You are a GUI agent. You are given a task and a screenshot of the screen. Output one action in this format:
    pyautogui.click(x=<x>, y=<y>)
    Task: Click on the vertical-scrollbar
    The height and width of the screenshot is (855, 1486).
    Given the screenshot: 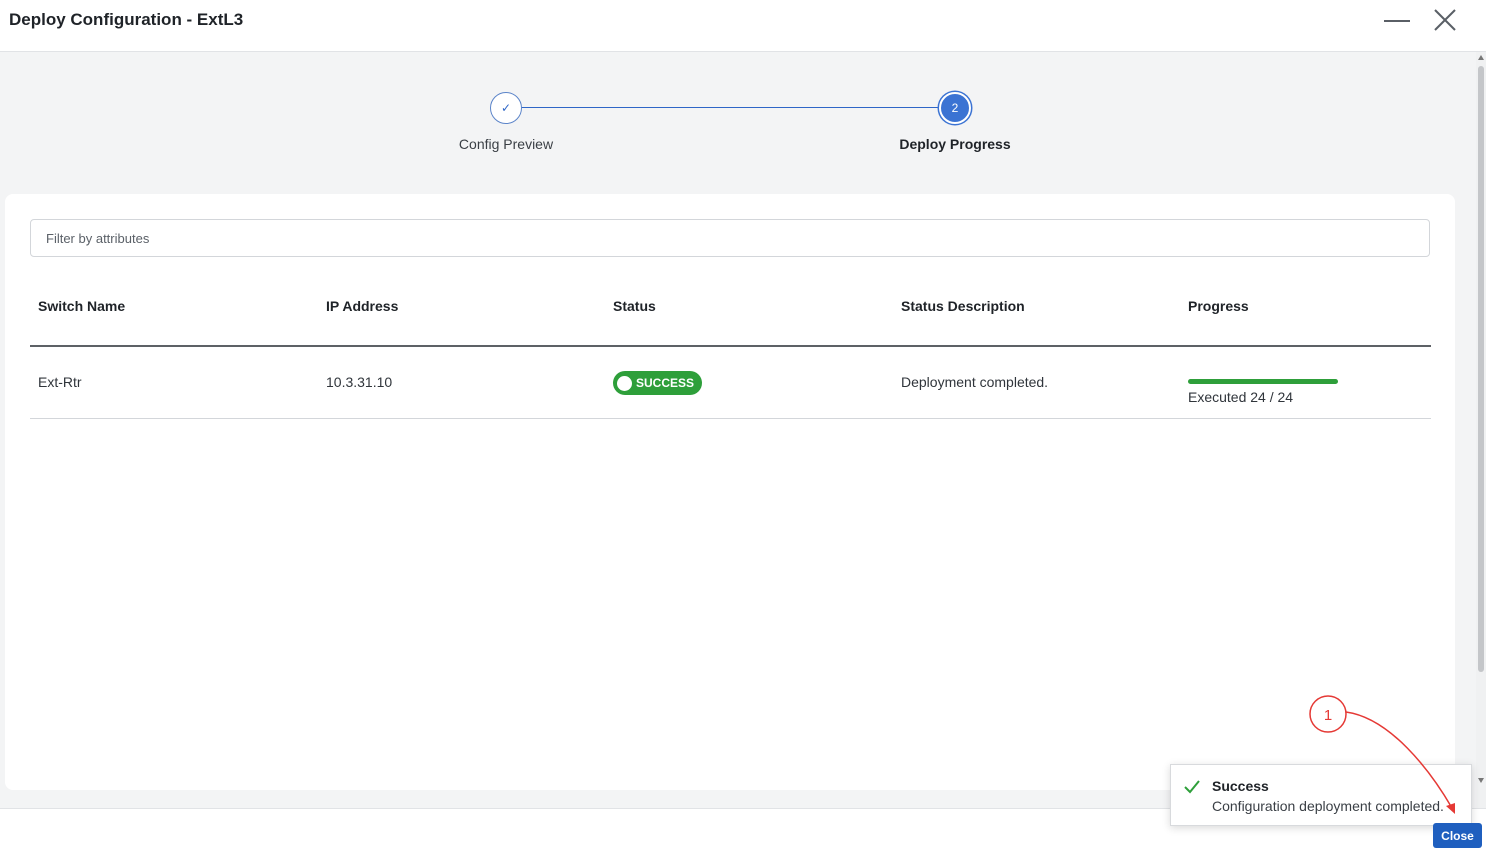 What is the action you would take?
    pyautogui.click(x=1481, y=430)
    